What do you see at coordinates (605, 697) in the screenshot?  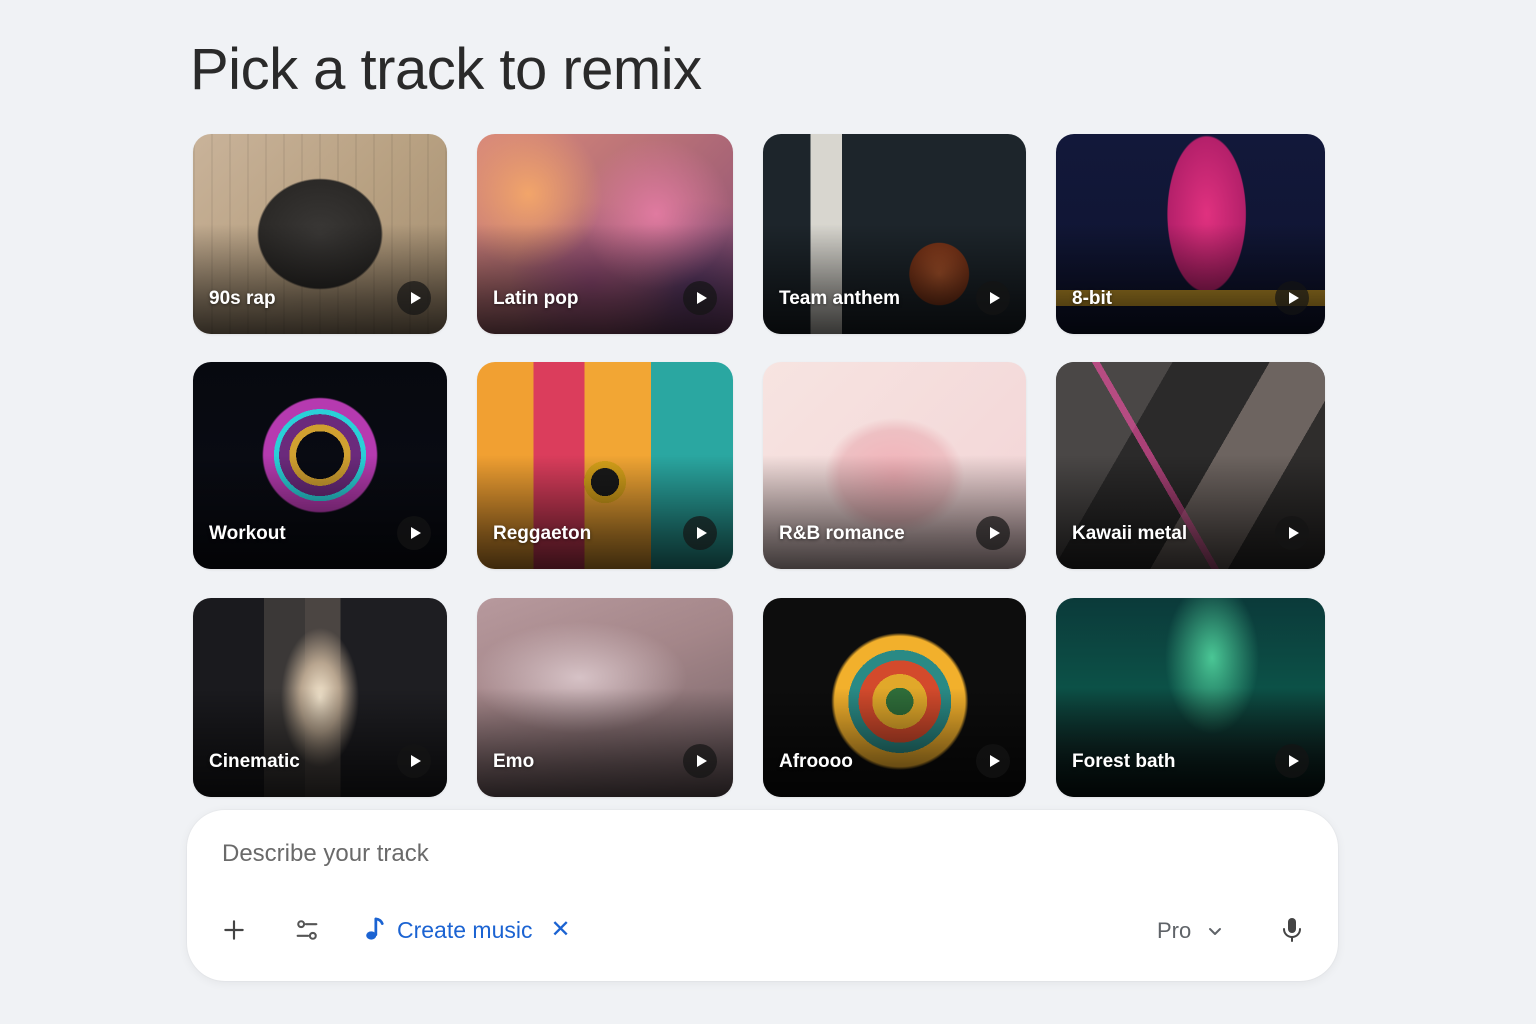 I see `track-card-emo: Emo` at bounding box center [605, 697].